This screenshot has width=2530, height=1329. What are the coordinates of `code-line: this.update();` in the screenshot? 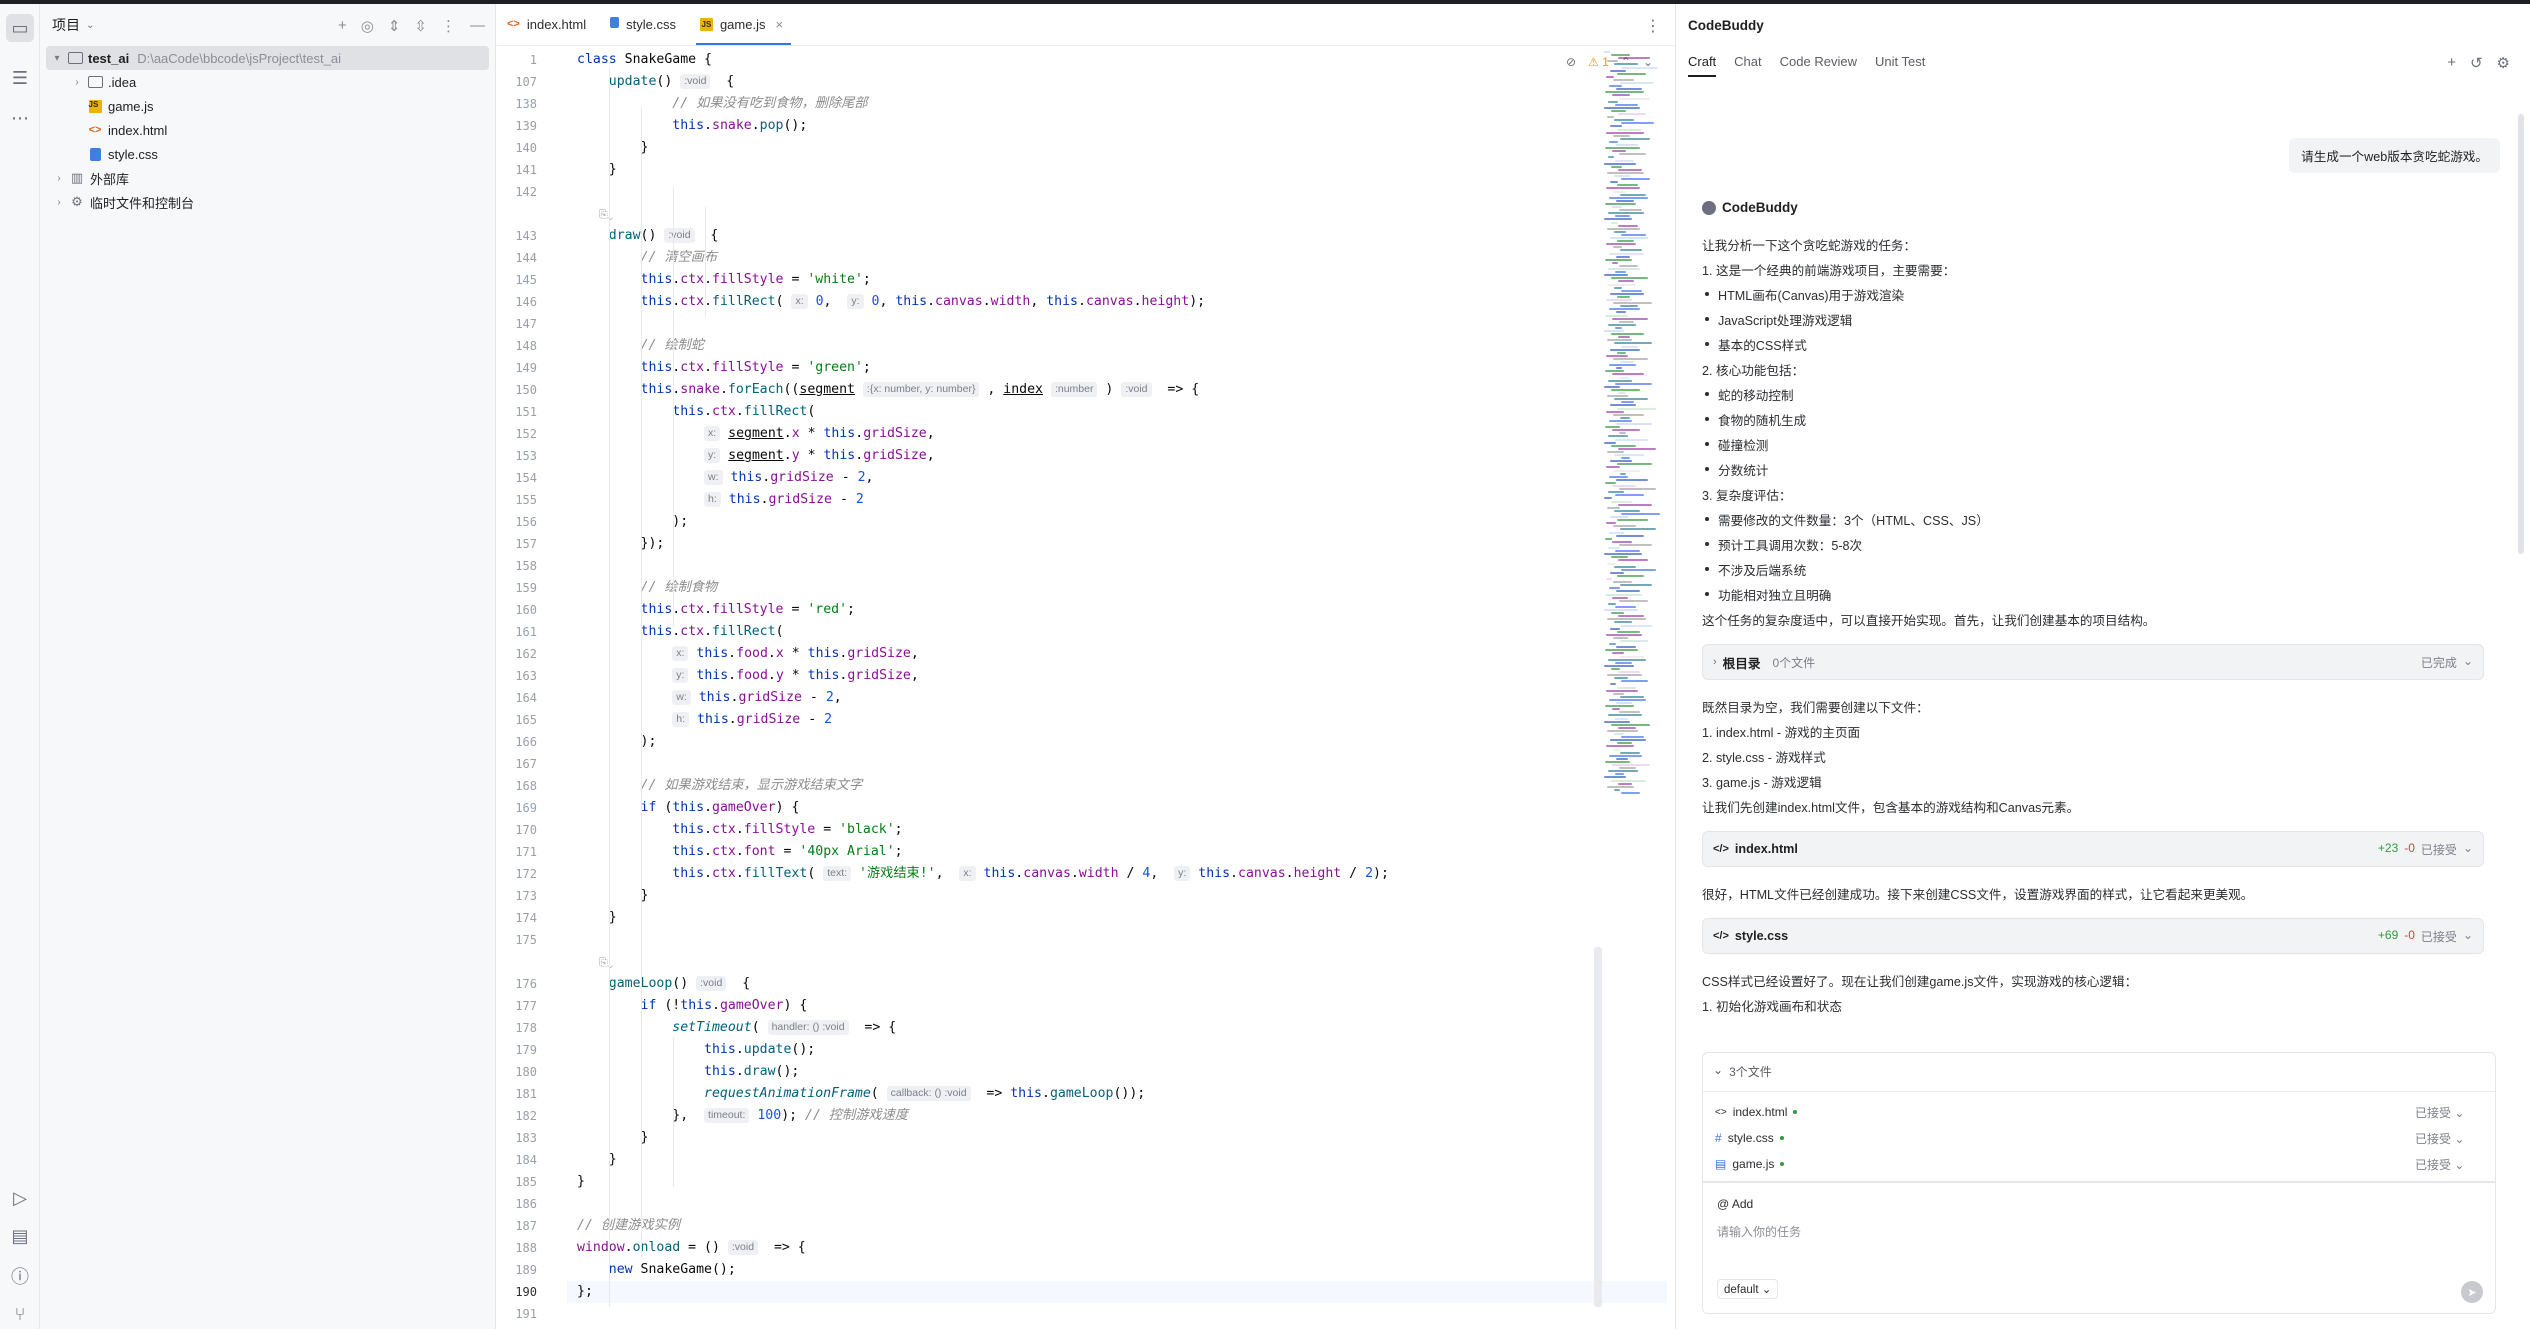 It's located at (696, 1050).